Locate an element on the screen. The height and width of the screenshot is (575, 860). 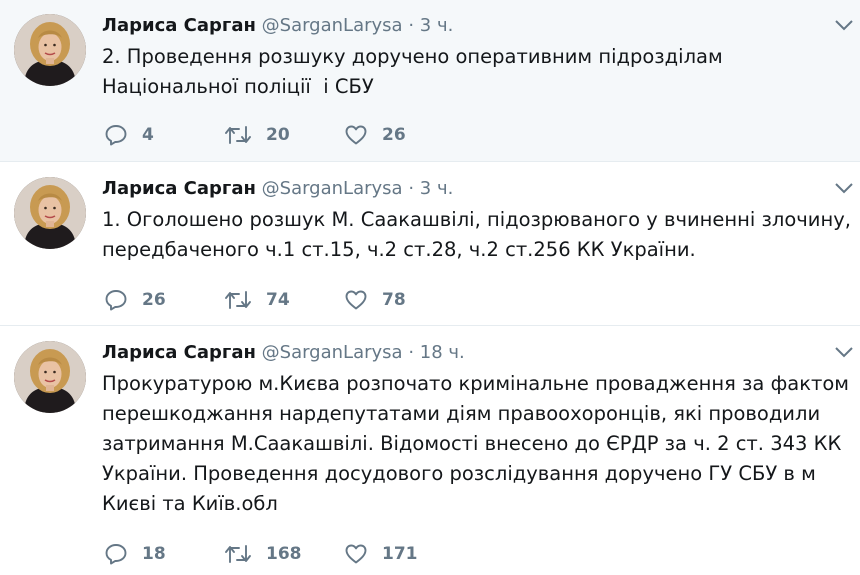
retweet-count: 168 is located at coordinates (284, 554).